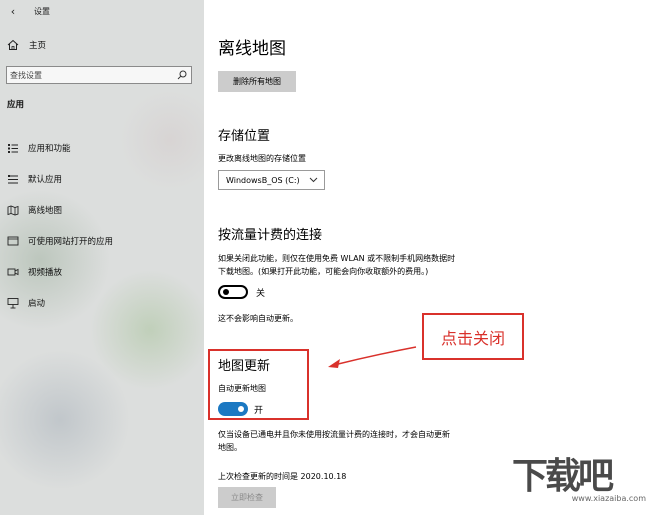 Image resolution: width=654 pixels, height=515 pixels. I want to click on description-line: 下载地图。(如果打开此功能，可能会向你收取额外的费用。), so click(323, 271).